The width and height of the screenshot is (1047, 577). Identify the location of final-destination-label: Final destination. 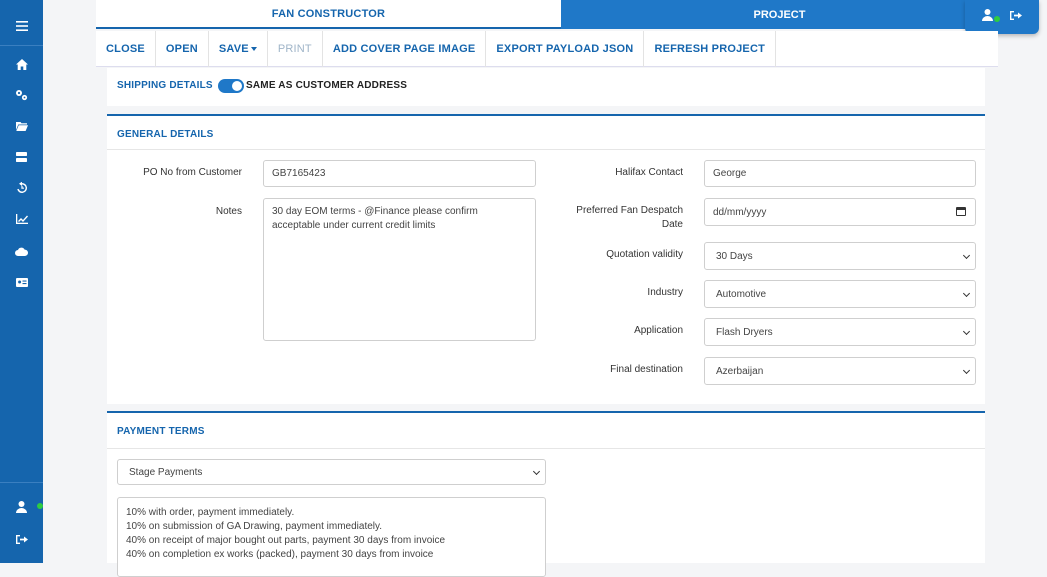
(646, 369).